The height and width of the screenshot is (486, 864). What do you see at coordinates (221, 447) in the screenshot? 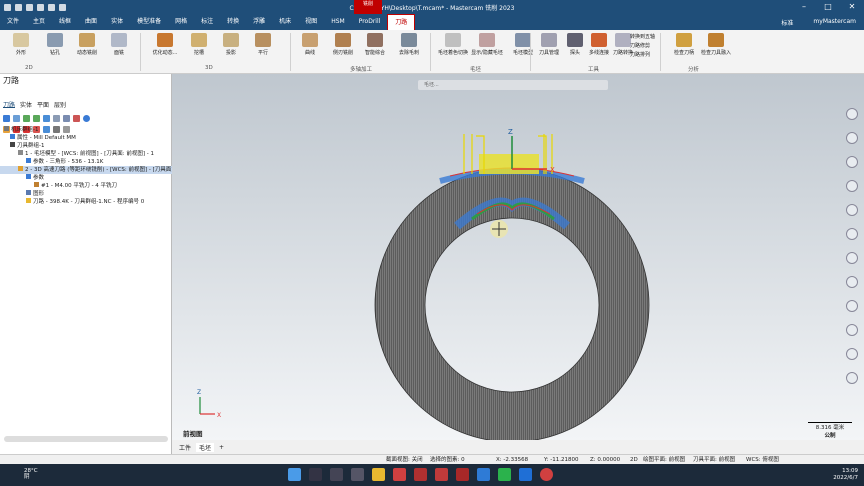
I see `add-tab-icon: +` at bounding box center [221, 447].